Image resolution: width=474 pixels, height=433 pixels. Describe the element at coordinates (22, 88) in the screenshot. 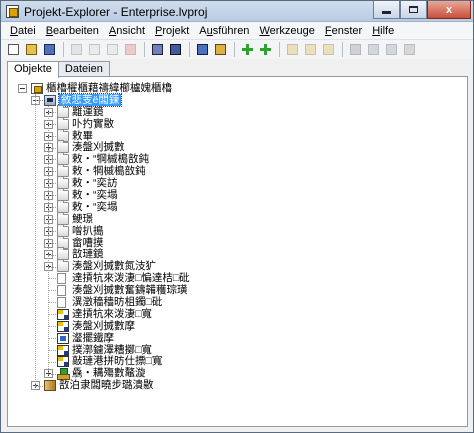

I see `collapse-icon` at that location.